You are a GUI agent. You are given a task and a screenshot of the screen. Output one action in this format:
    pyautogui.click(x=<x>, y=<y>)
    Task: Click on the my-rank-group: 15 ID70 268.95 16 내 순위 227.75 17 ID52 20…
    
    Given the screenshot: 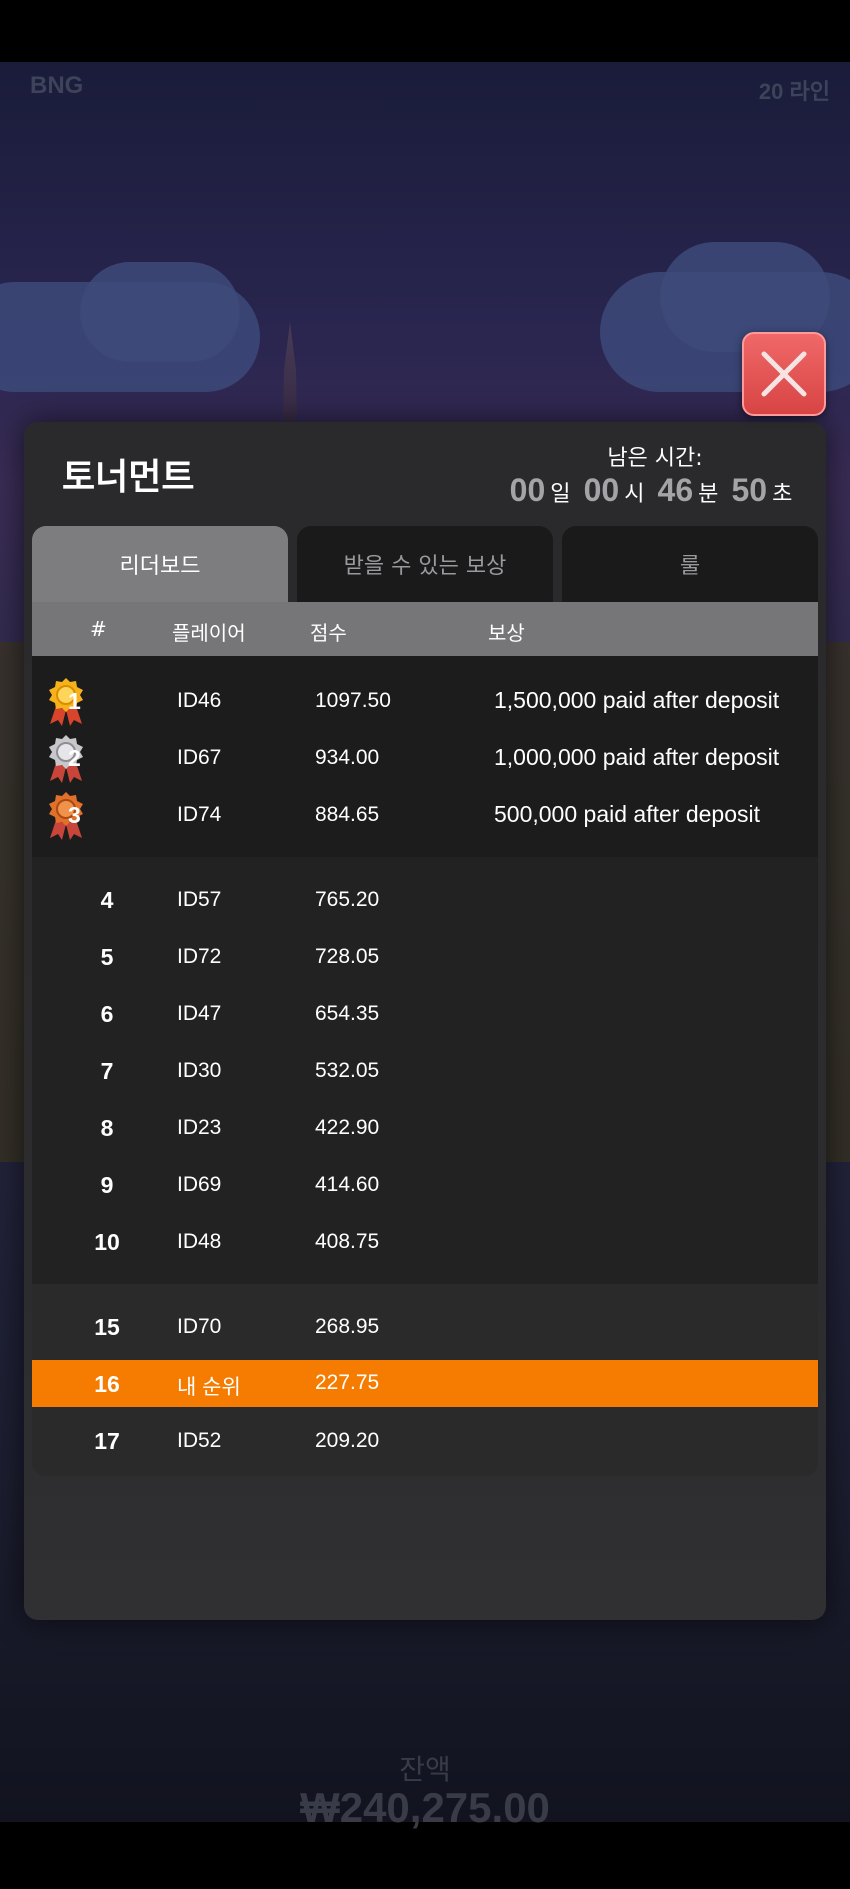 What is the action you would take?
    pyautogui.click(x=425, y=1380)
    